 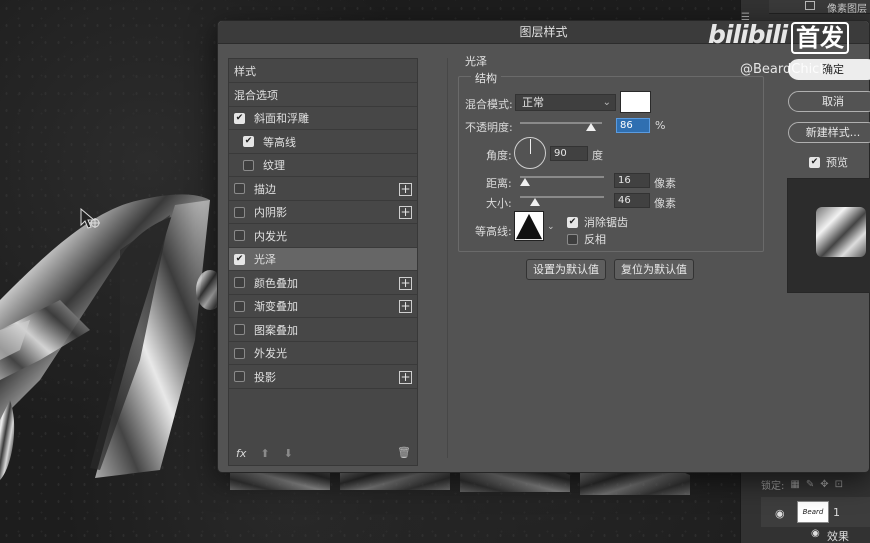 I want to click on invert-checkbox, so click(x=572, y=239).